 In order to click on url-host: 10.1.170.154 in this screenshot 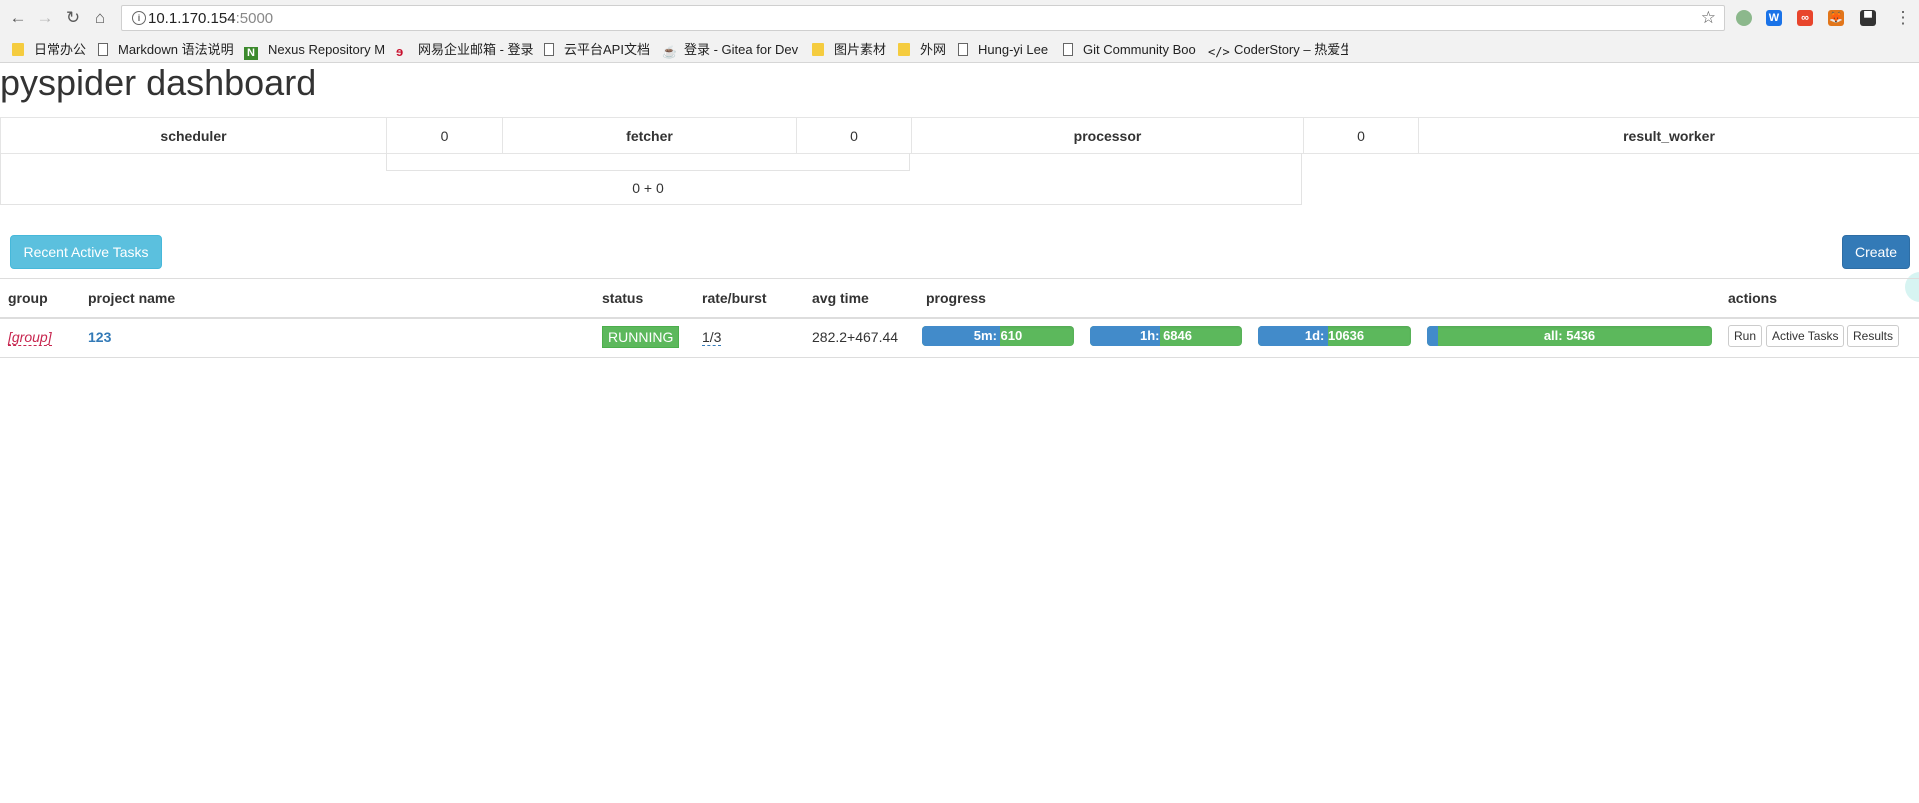, I will do `click(192, 18)`.